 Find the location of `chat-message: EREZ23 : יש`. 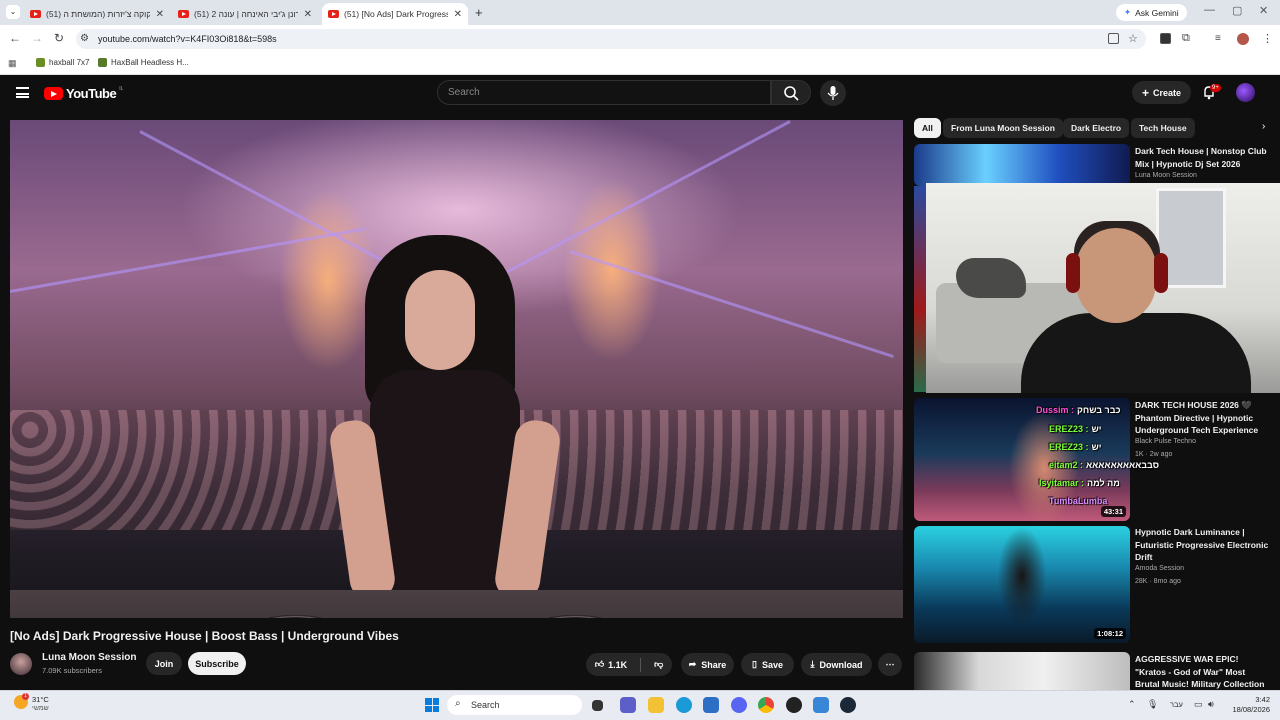

chat-message: EREZ23 : יש is located at coordinates (1075, 447).